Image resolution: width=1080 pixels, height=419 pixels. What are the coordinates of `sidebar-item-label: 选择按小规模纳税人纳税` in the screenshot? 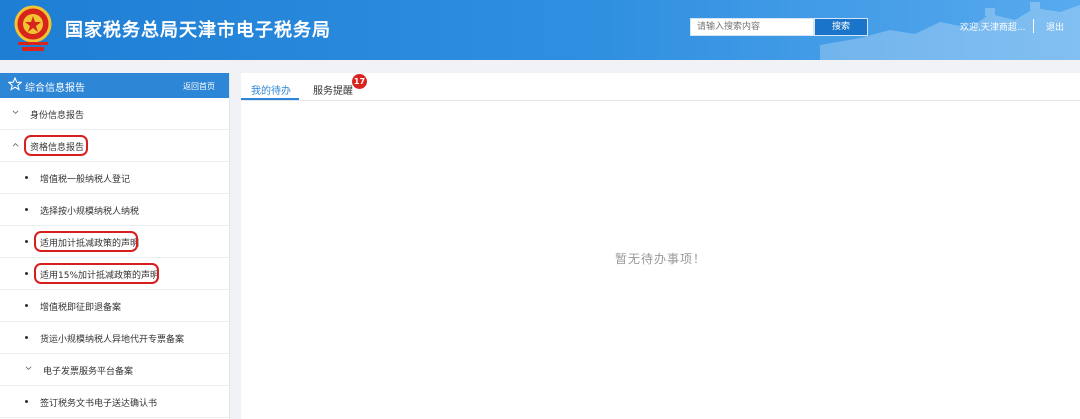 It's located at (90, 212).